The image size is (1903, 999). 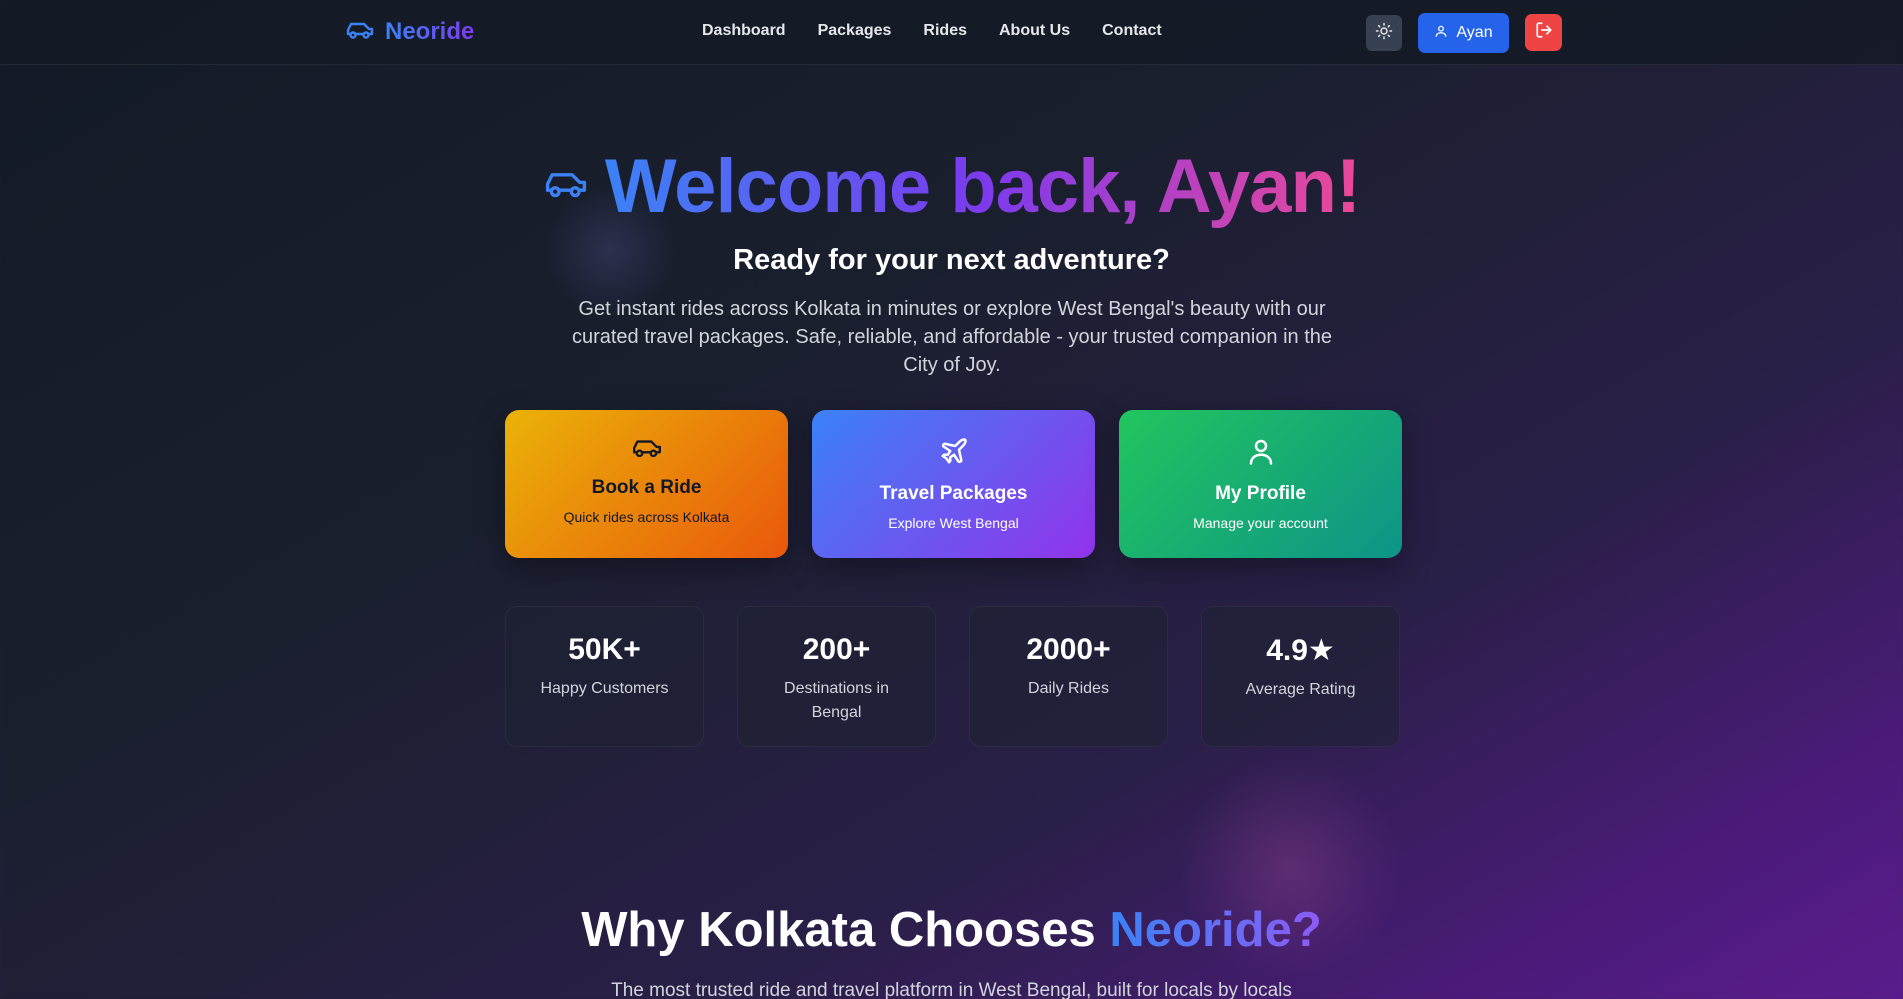 What do you see at coordinates (953, 493) in the screenshot?
I see `action-title: Travel Packages` at bounding box center [953, 493].